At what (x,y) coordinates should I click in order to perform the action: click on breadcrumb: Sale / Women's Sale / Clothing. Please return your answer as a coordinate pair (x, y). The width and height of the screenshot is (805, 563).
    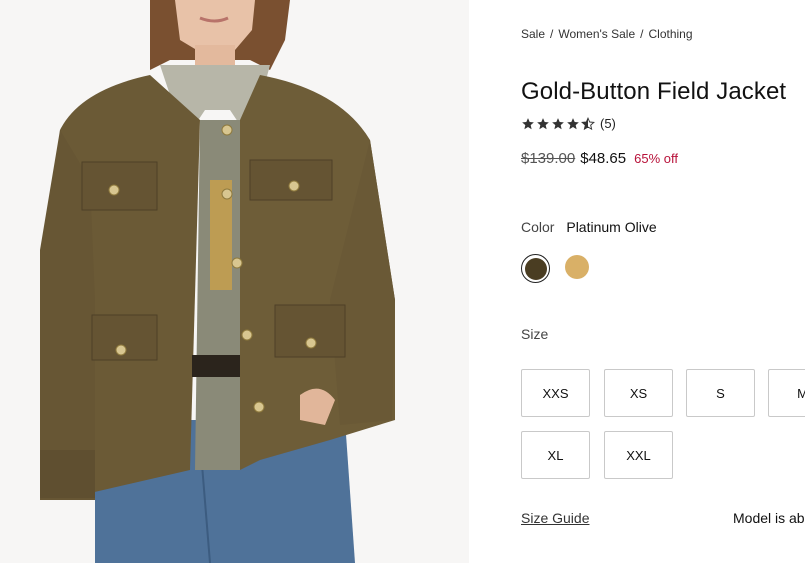
    Looking at the image, I should click on (607, 34).